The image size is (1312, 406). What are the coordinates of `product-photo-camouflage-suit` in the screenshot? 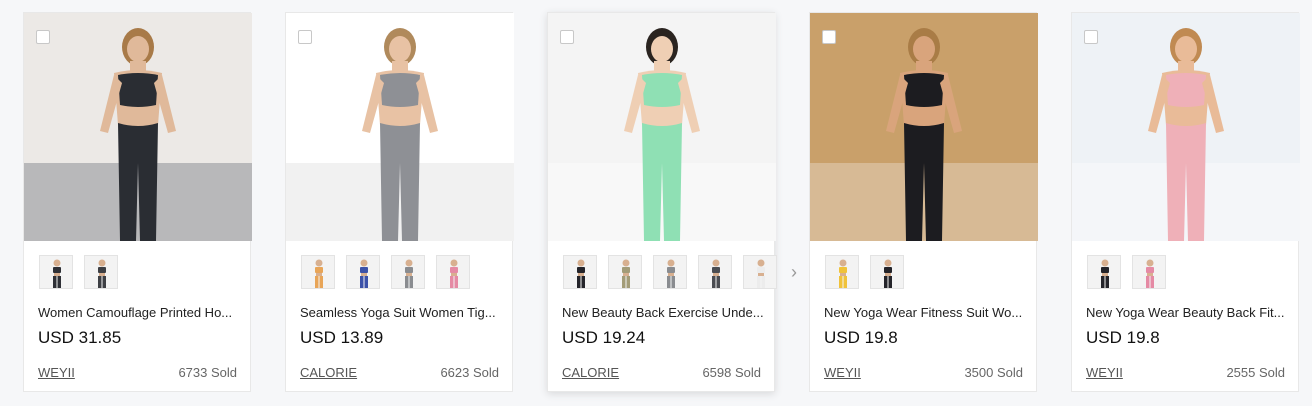 It's located at (138, 127).